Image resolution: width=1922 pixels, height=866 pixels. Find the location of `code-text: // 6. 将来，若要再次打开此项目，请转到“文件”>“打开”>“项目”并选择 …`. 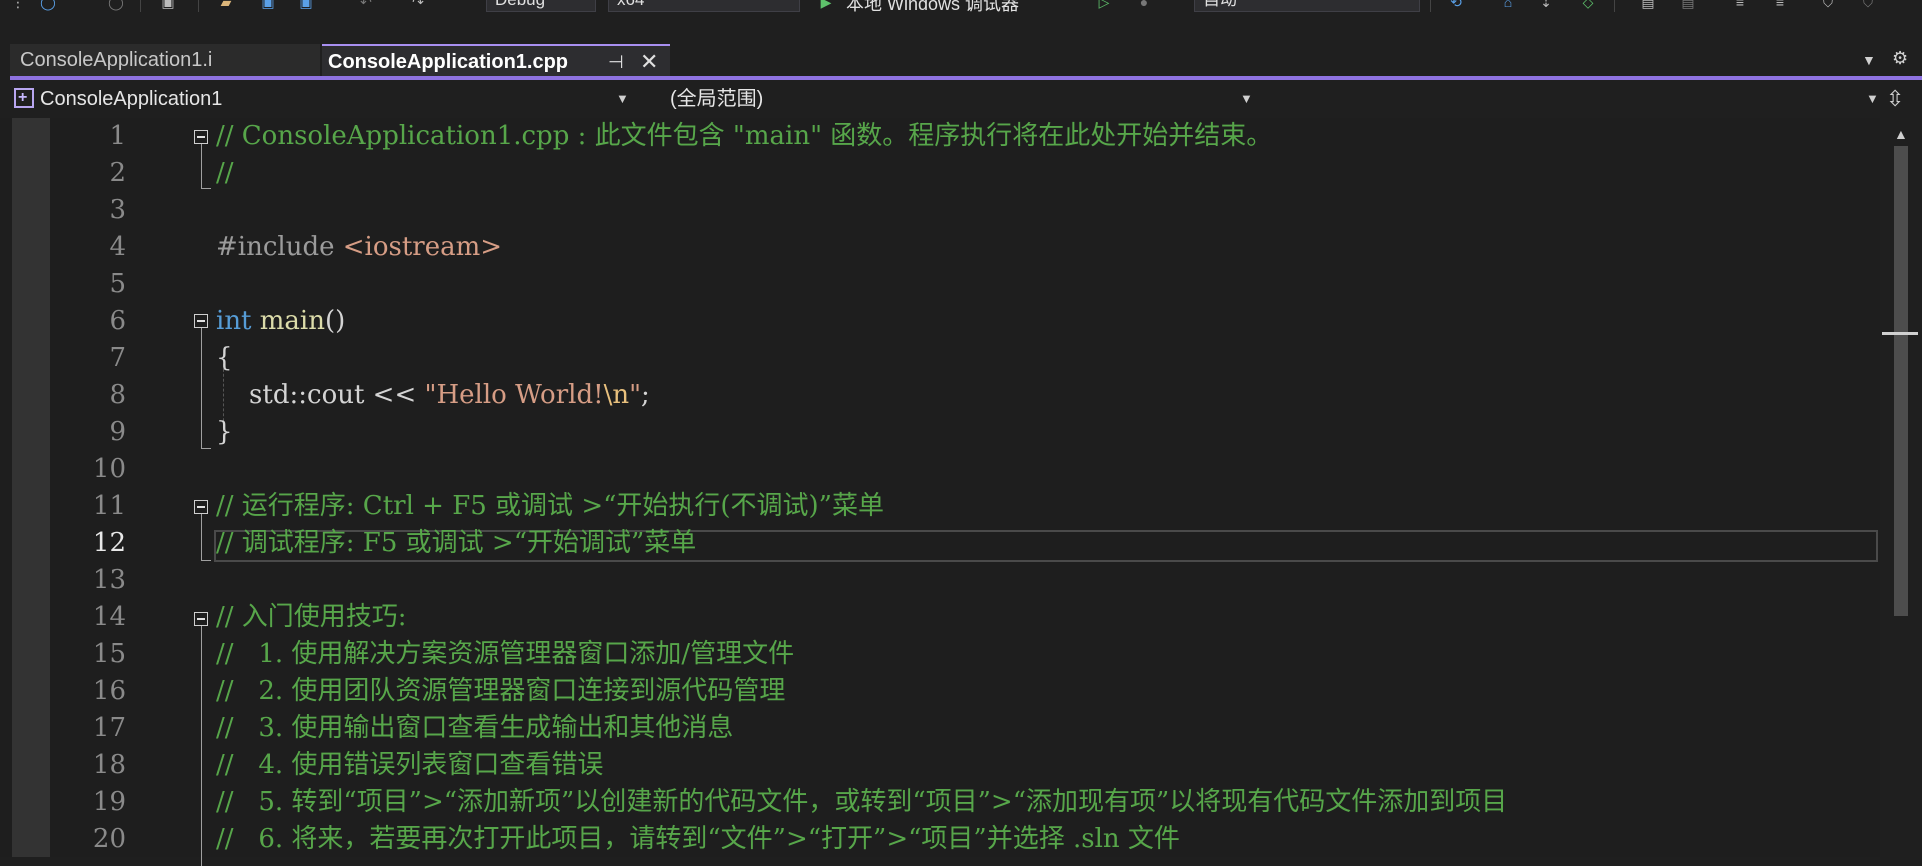

code-text: // 6. 将来，若要再次打开此项目，请转到“文件”>“打开”>“项目”并选择 … is located at coordinates (698, 839).